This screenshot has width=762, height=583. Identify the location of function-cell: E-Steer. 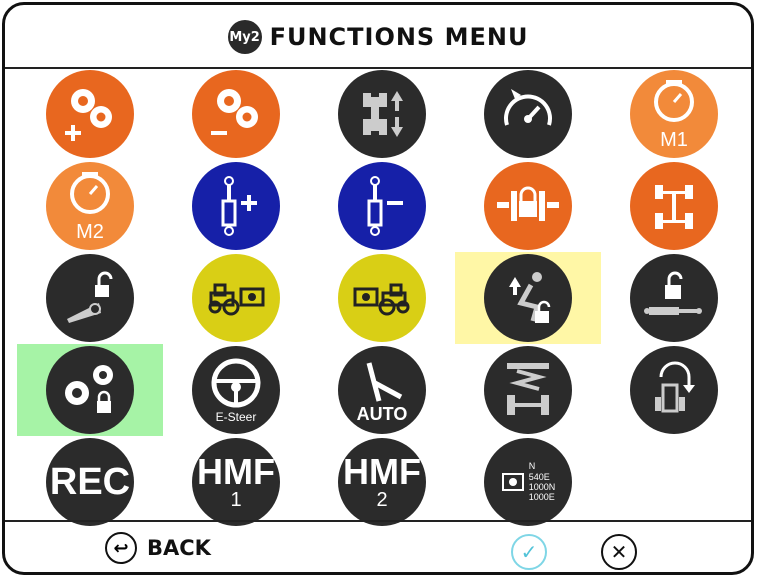
(236, 390).